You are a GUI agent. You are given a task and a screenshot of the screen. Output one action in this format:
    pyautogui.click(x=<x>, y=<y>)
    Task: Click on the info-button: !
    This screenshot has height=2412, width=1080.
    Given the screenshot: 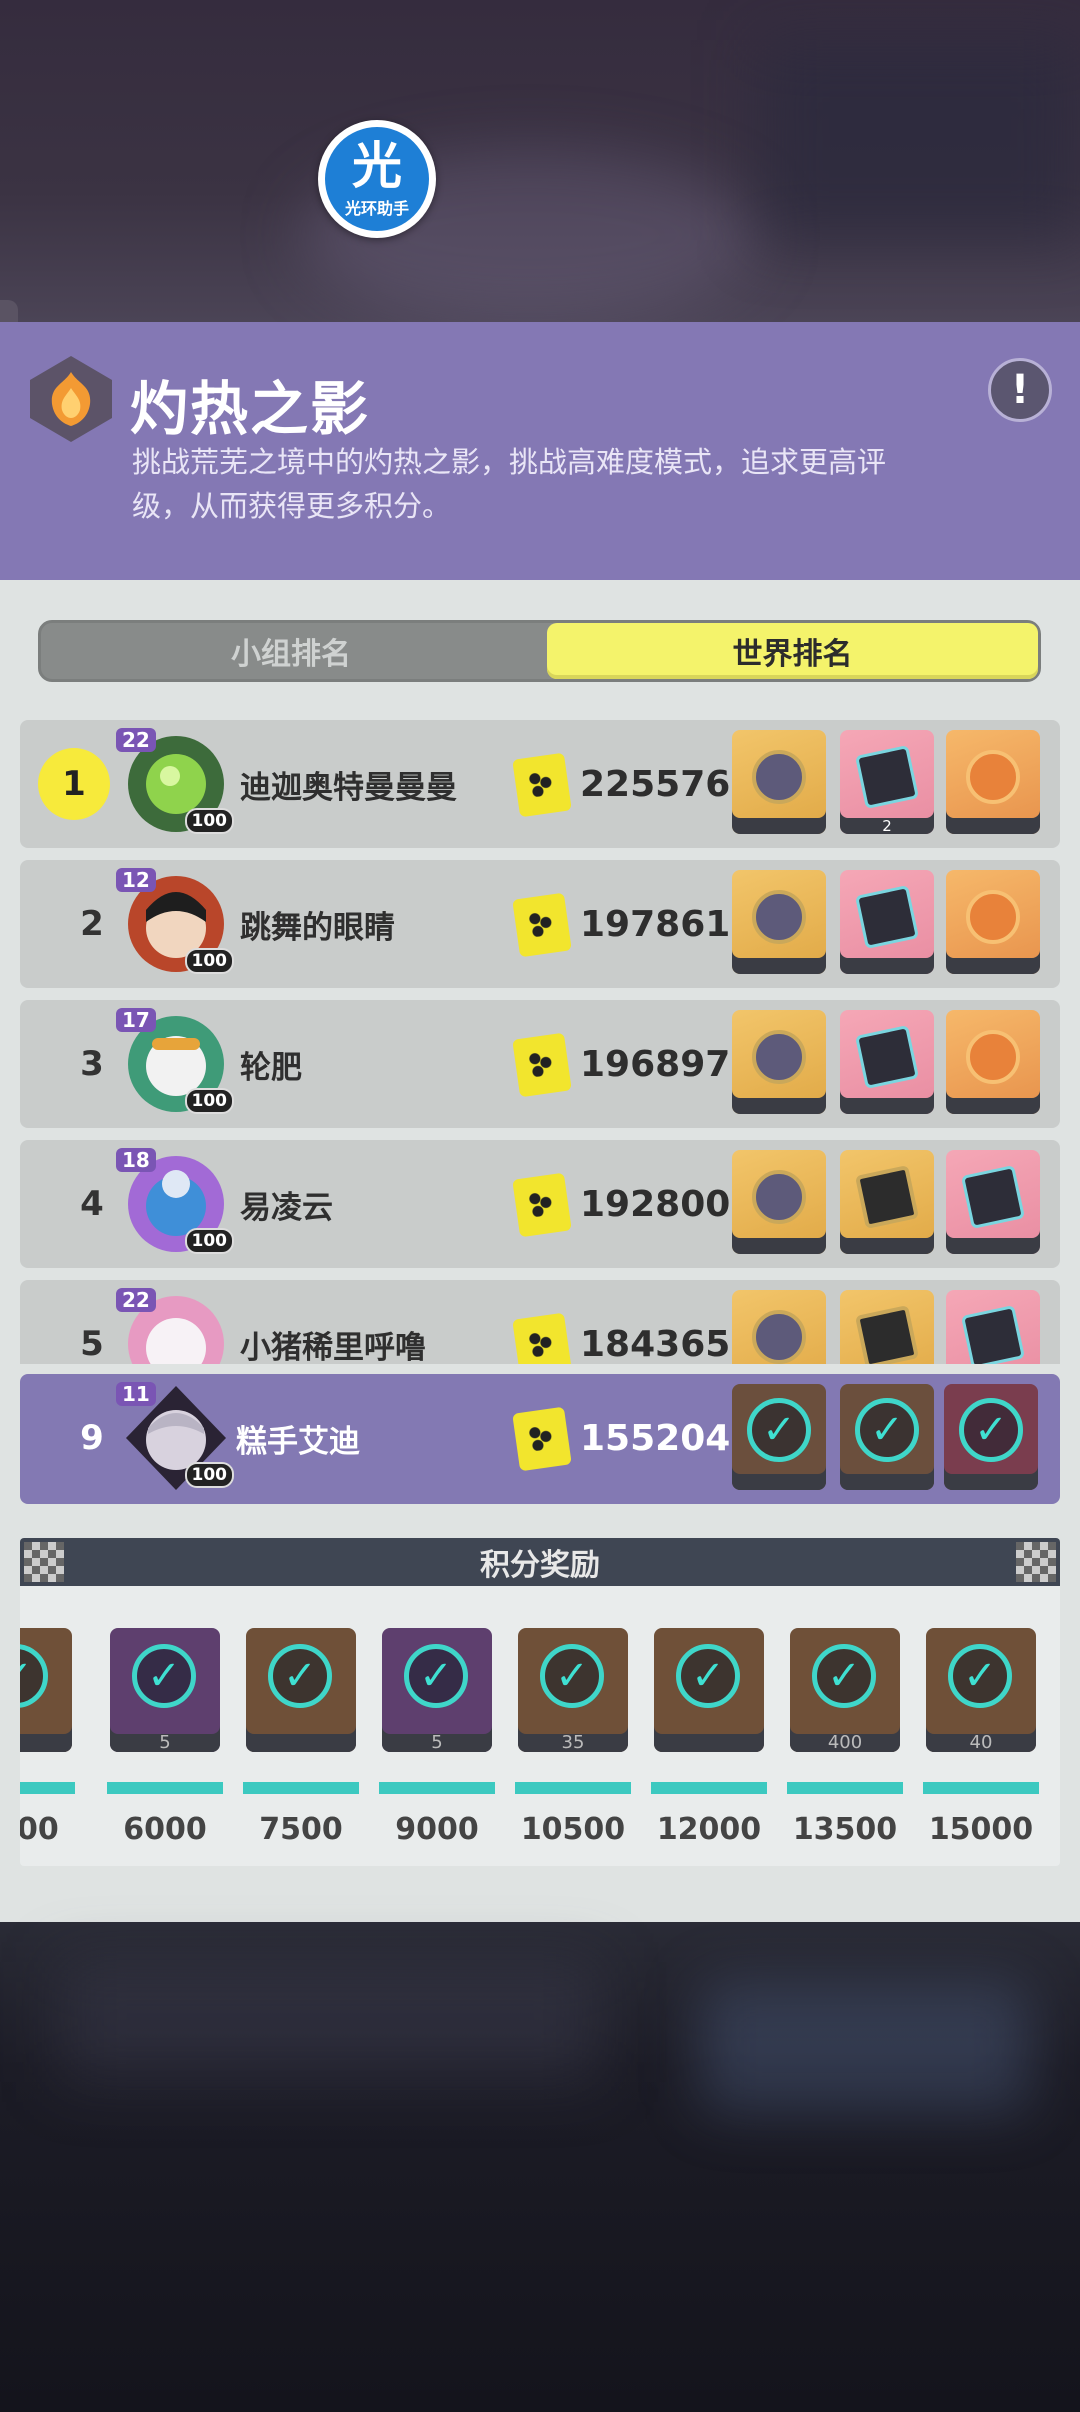 What is the action you would take?
    pyautogui.click(x=1020, y=390)
    